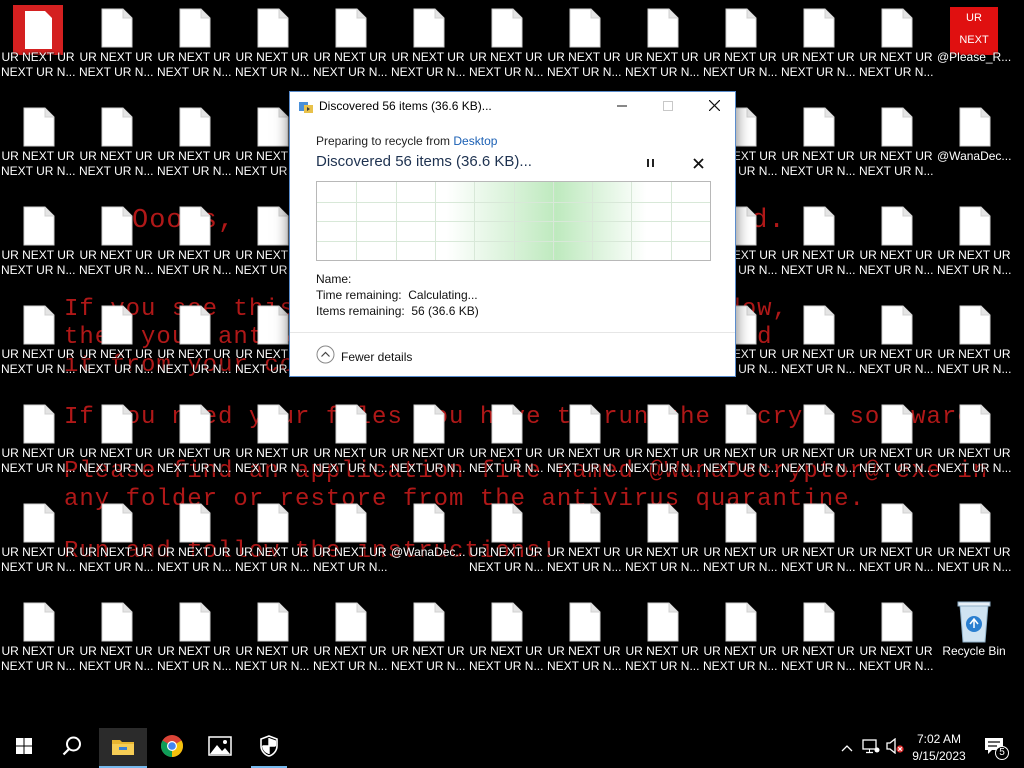  Describe the element at coordinates (995, 748) in the screenshot. I see `action-center-button: 5` at that location.